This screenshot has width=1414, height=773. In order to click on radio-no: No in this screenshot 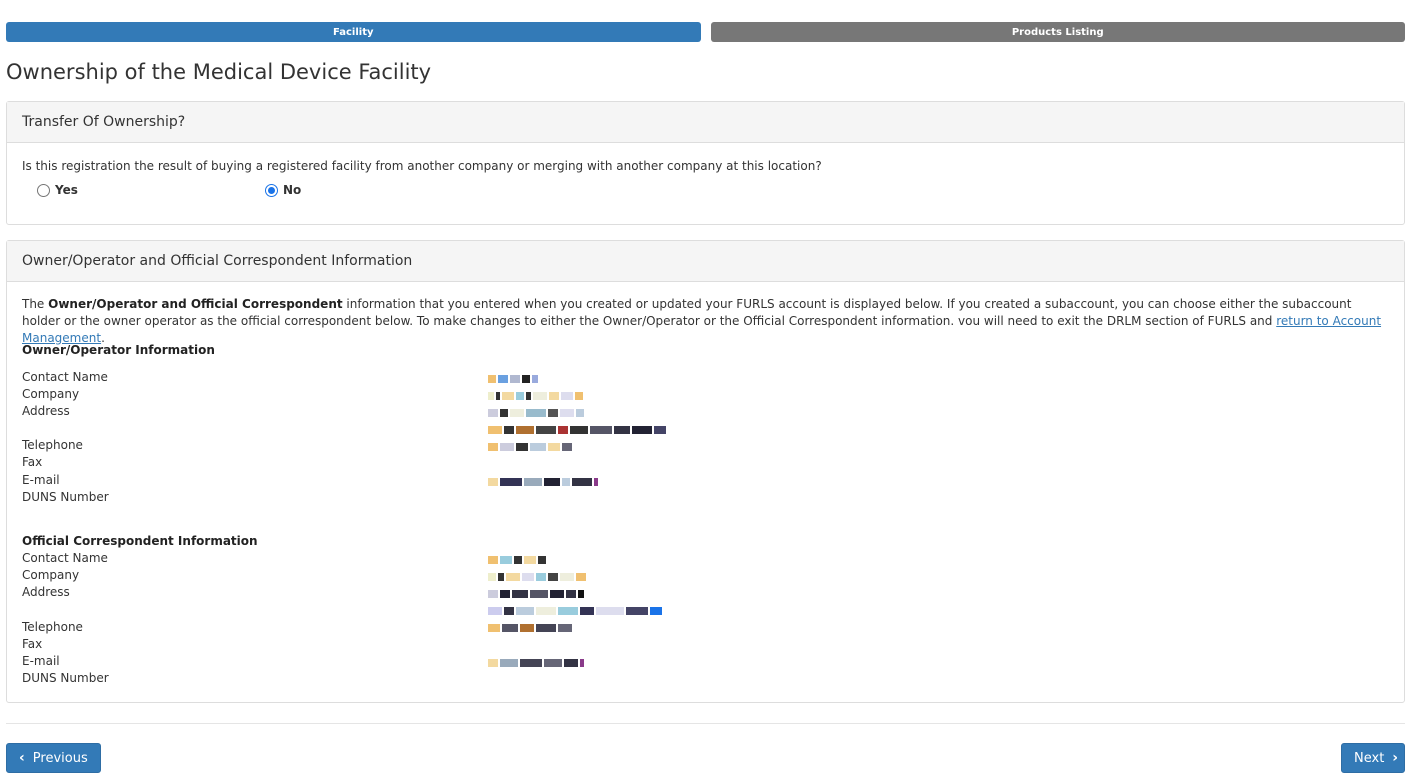, I will do `click(283, 190)`.